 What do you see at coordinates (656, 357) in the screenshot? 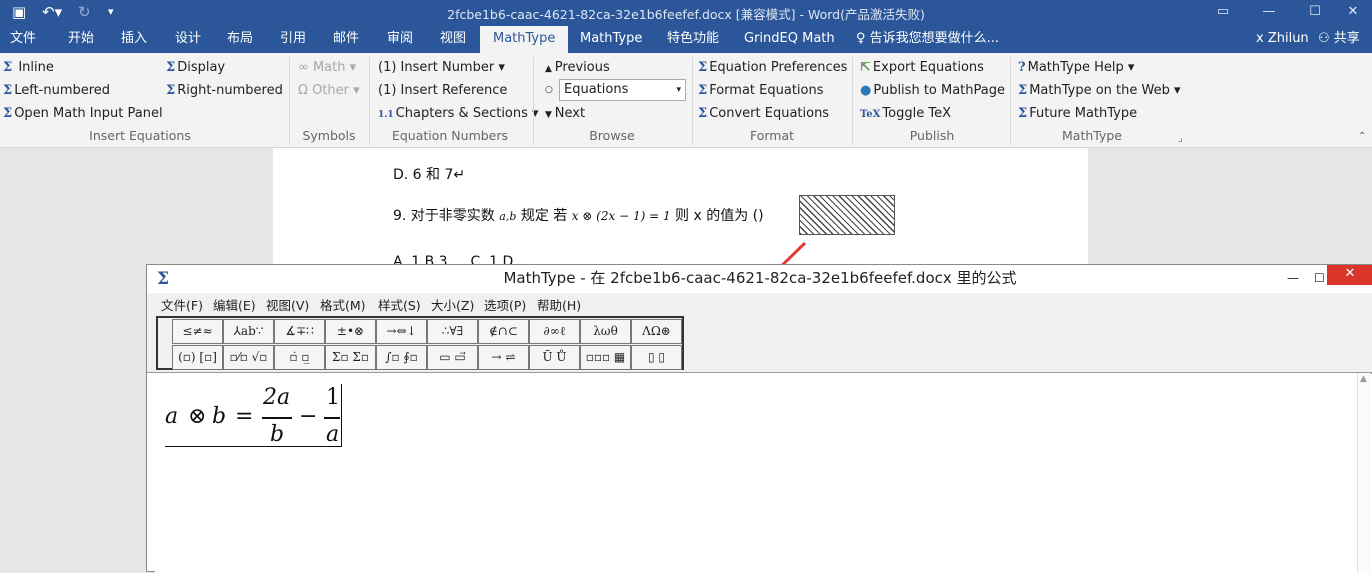
I see `palette-boxes: ▯ ▯` at bounding box center [656, 357].